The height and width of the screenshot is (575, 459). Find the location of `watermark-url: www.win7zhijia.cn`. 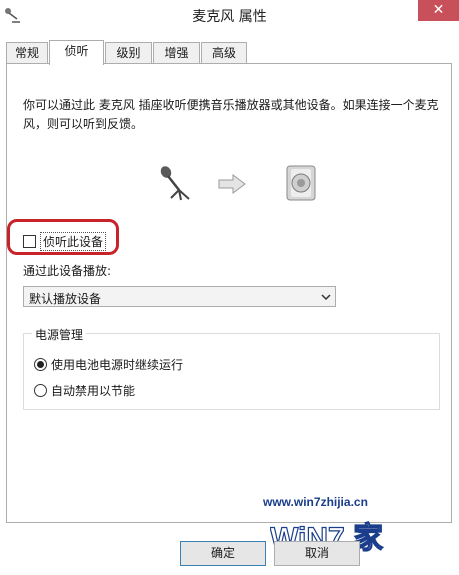

watermark-url: www.win7zhijia.cn is located at coordinates (315, 502).